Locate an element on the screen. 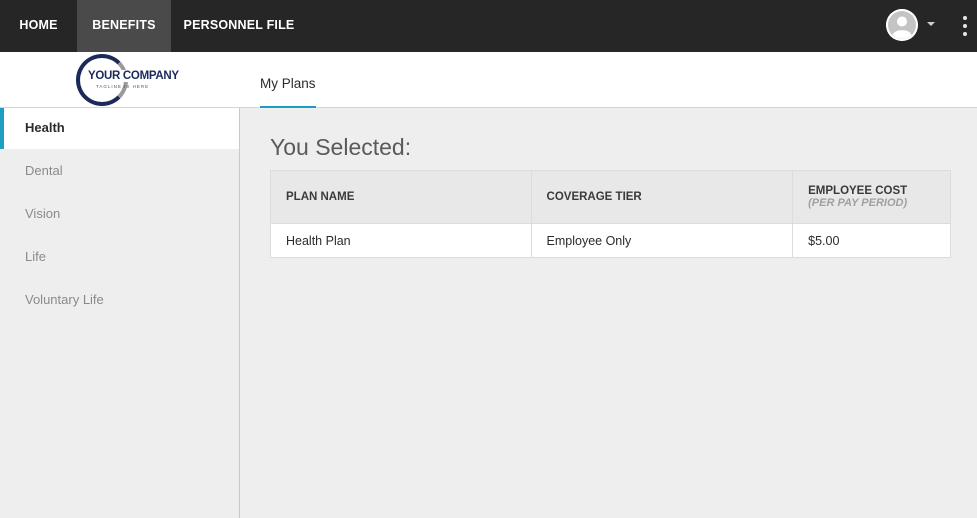 The width and height of the screenshot is (977, 518). column-header-coverage-tier: COVERAGE TIER is located at coordinates (662, 197).